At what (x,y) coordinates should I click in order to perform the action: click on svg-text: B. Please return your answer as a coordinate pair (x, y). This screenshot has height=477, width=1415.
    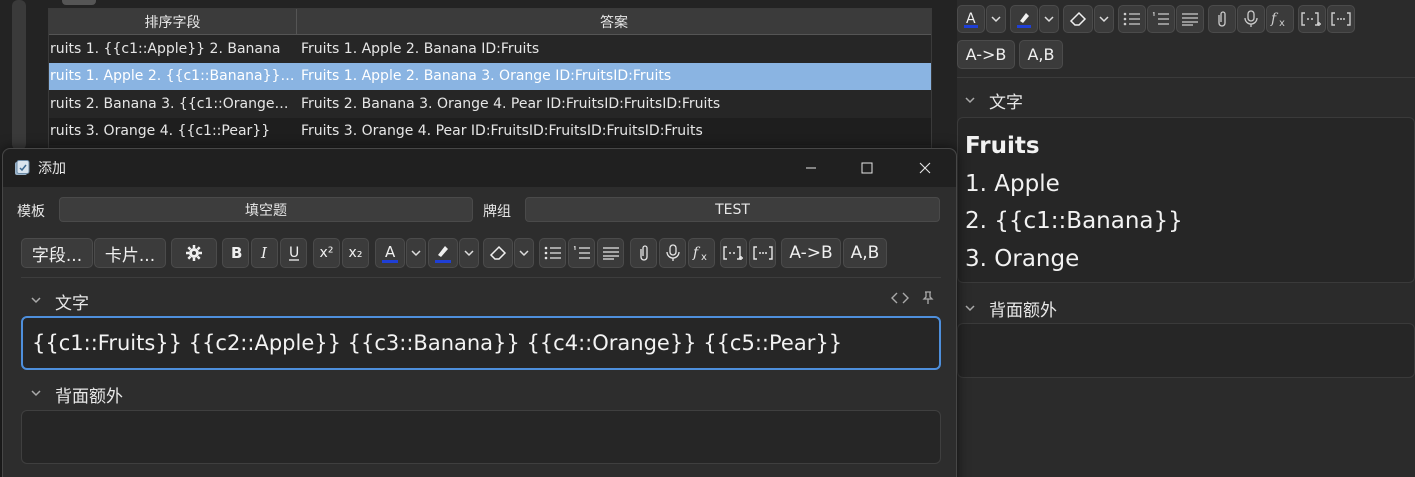
    Looking at the image, I should click on (236, 253).